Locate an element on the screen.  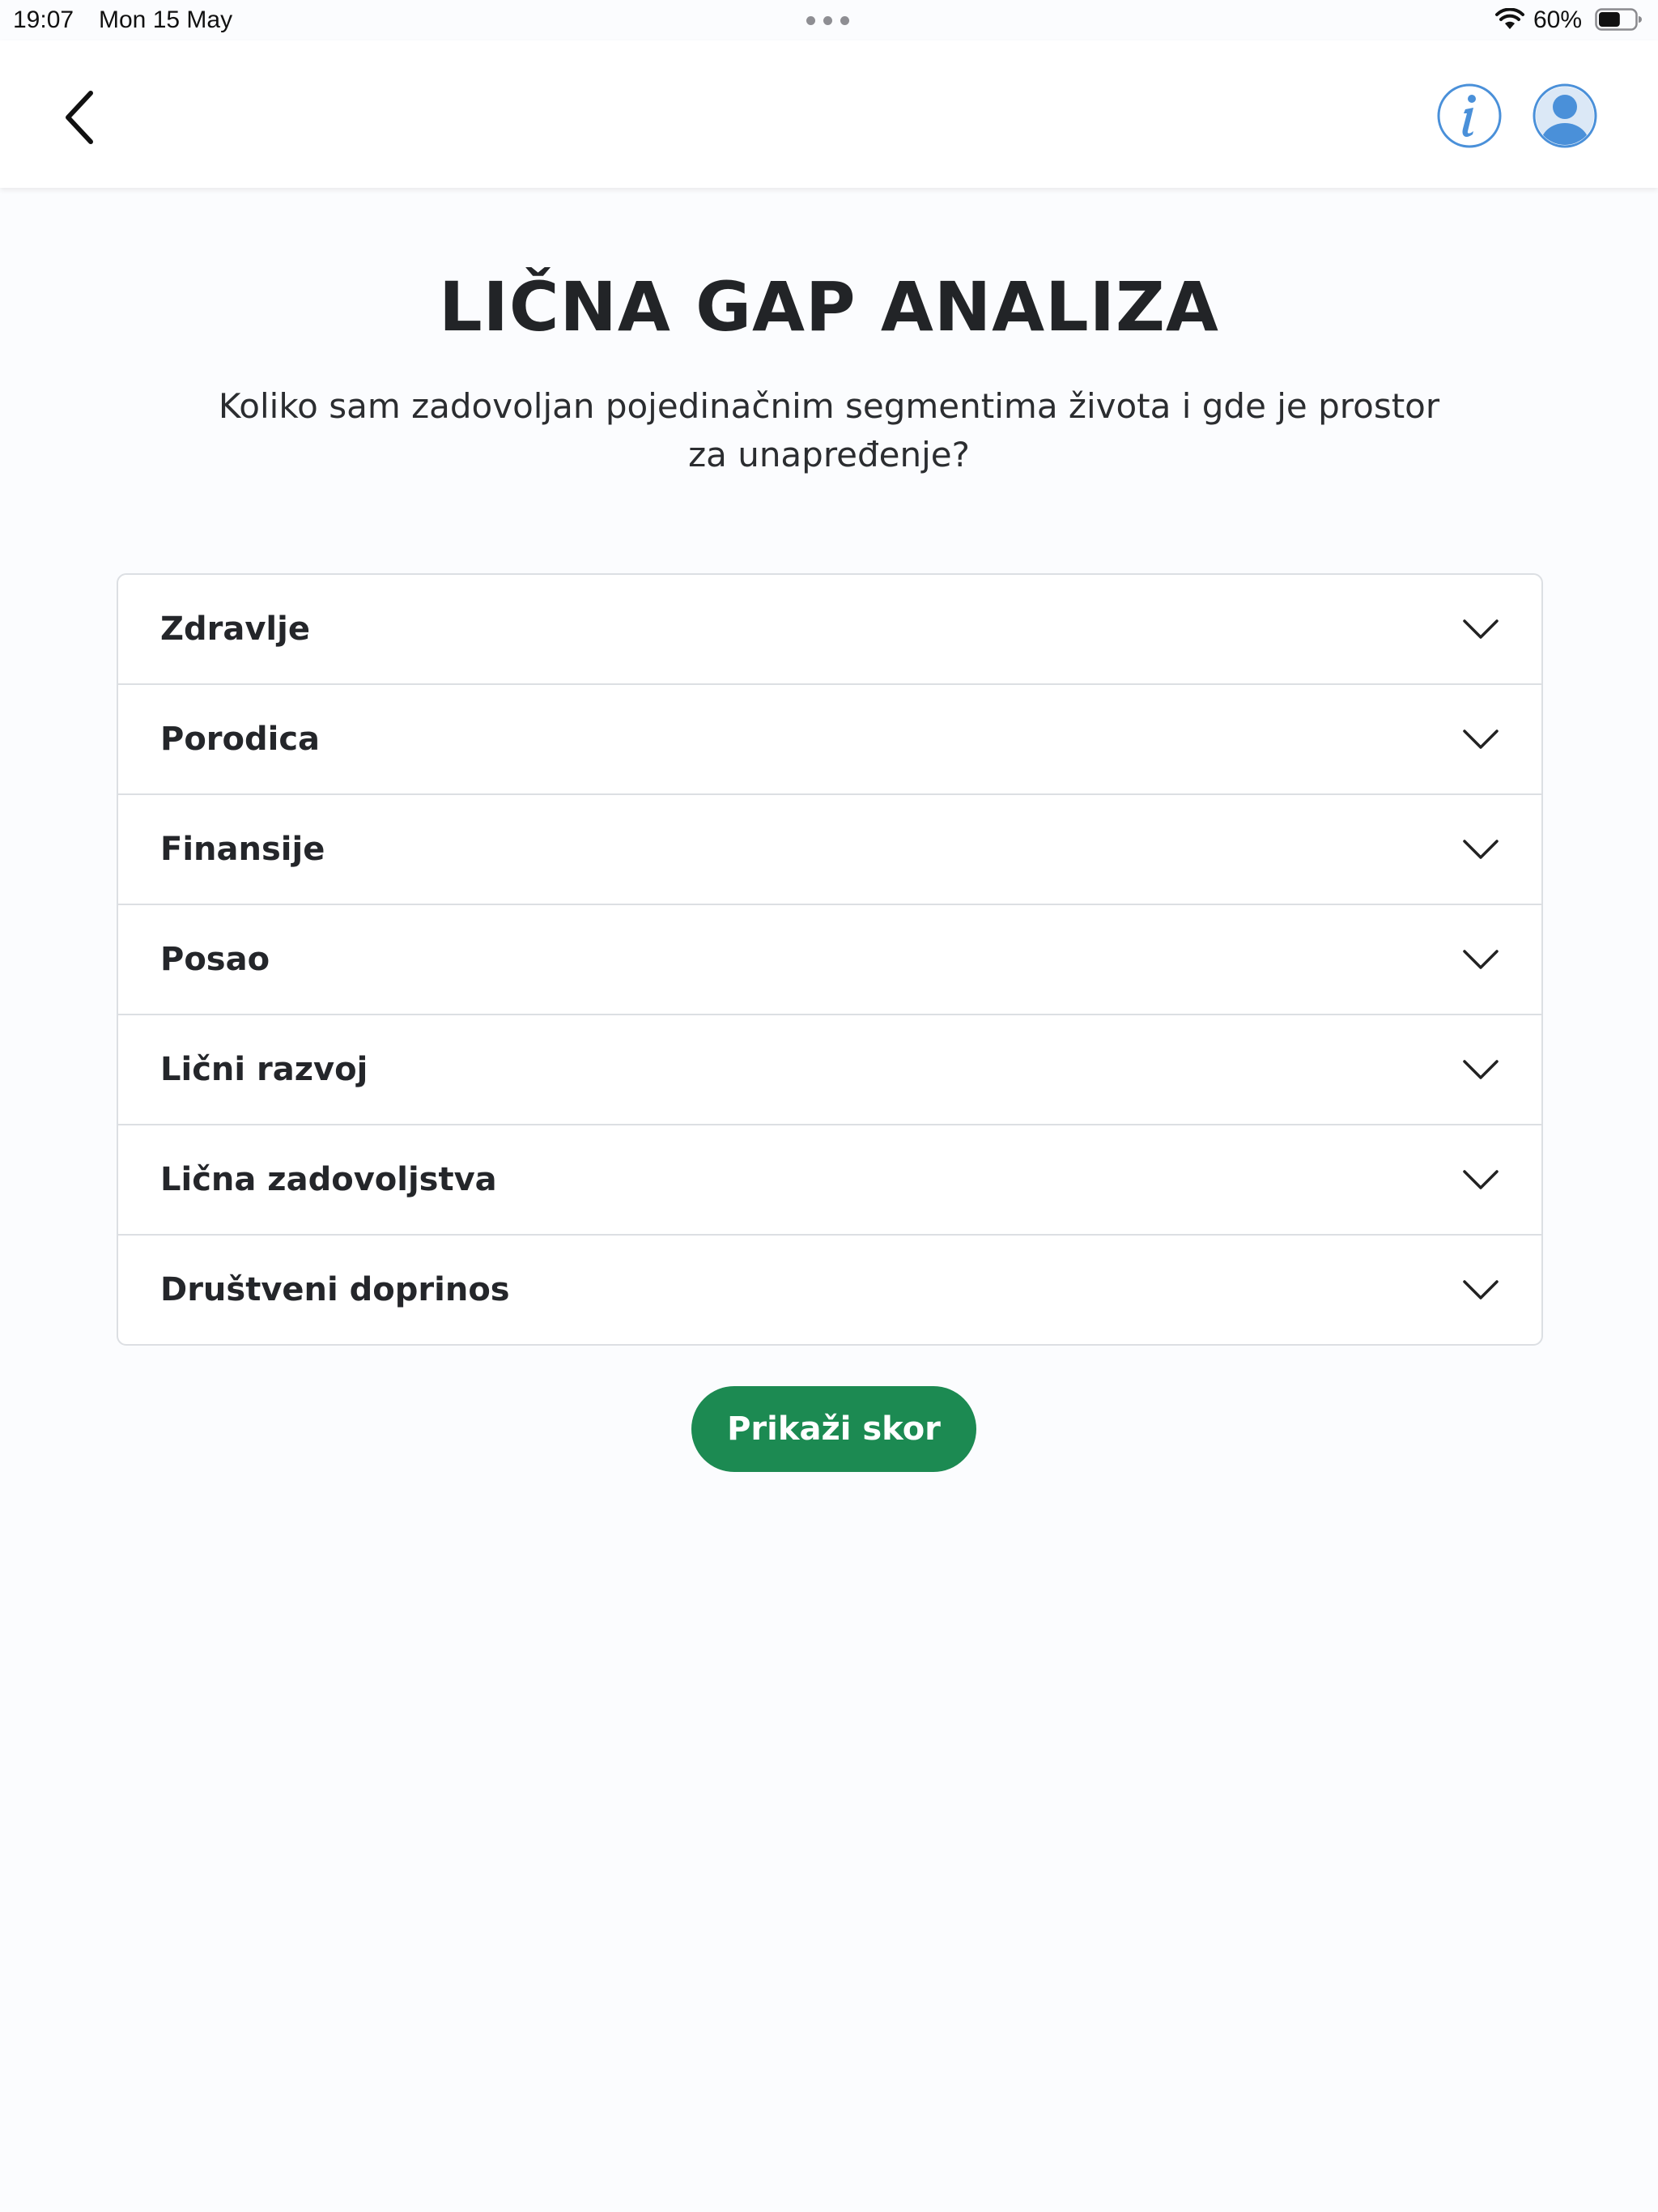
show-score-button: Prikaži skor is located at coordinates (833, 1429).